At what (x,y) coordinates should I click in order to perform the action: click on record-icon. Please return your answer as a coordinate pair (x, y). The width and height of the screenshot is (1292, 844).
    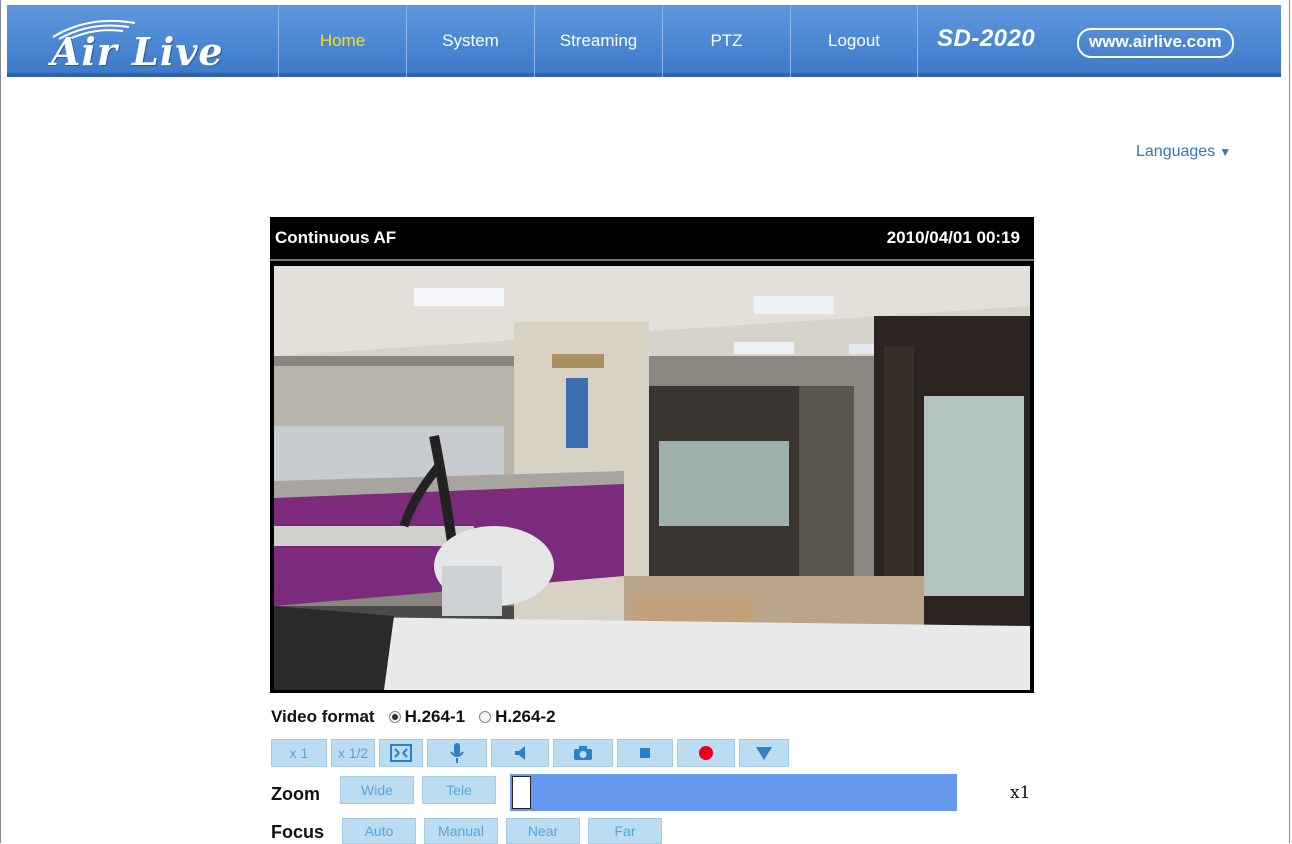
    Looking at the image, I should click on (706, 753).